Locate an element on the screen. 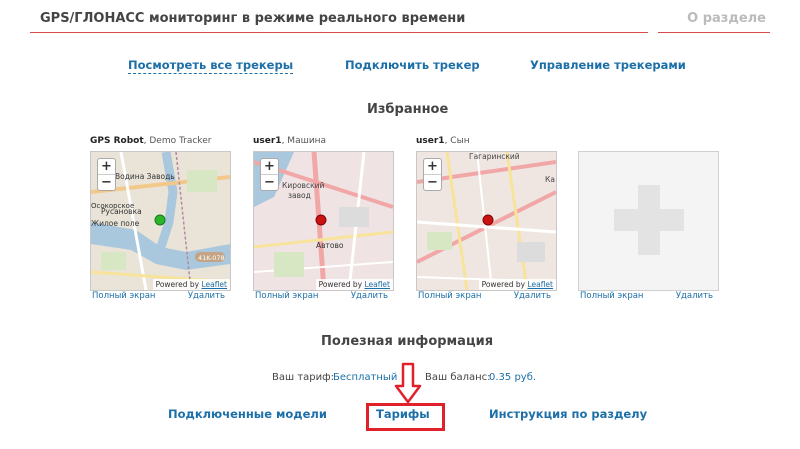 The width and height of the screenshot is (800, 449). map-label: Гагаринский is located at coordinates (494, 156).